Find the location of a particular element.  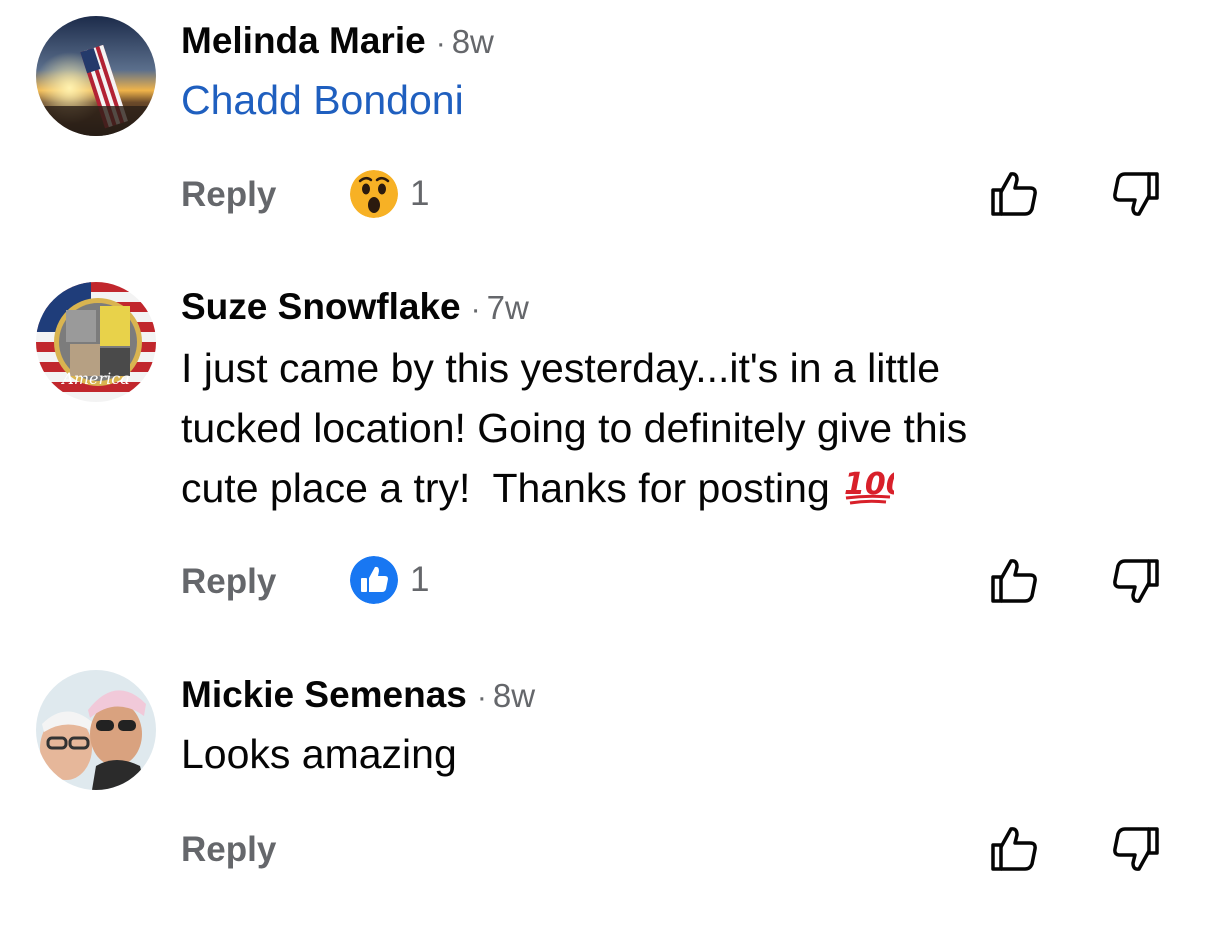

author-name: Suze Snowflake is located at coordinates (321, 306).